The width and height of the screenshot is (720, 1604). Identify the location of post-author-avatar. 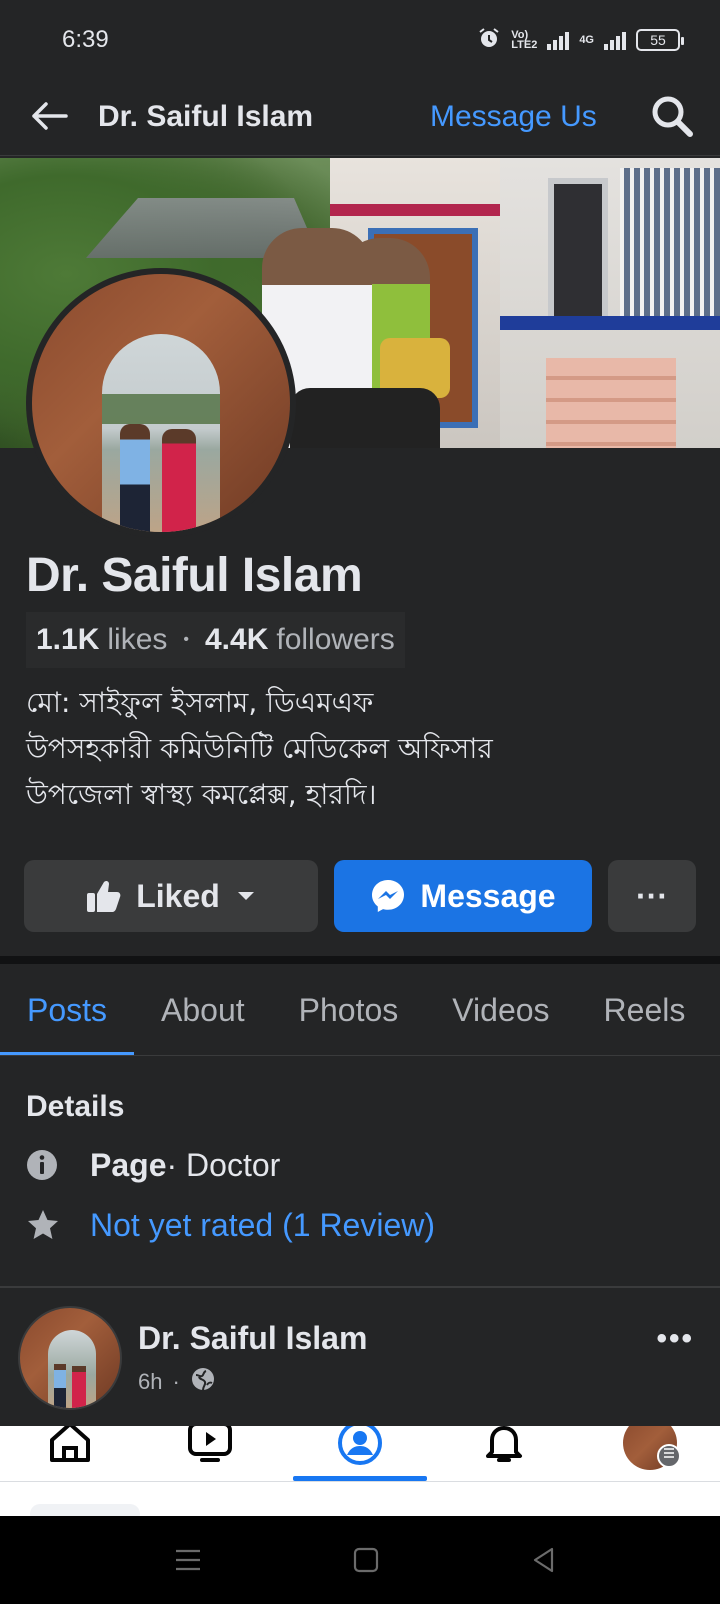
(70, 1358).